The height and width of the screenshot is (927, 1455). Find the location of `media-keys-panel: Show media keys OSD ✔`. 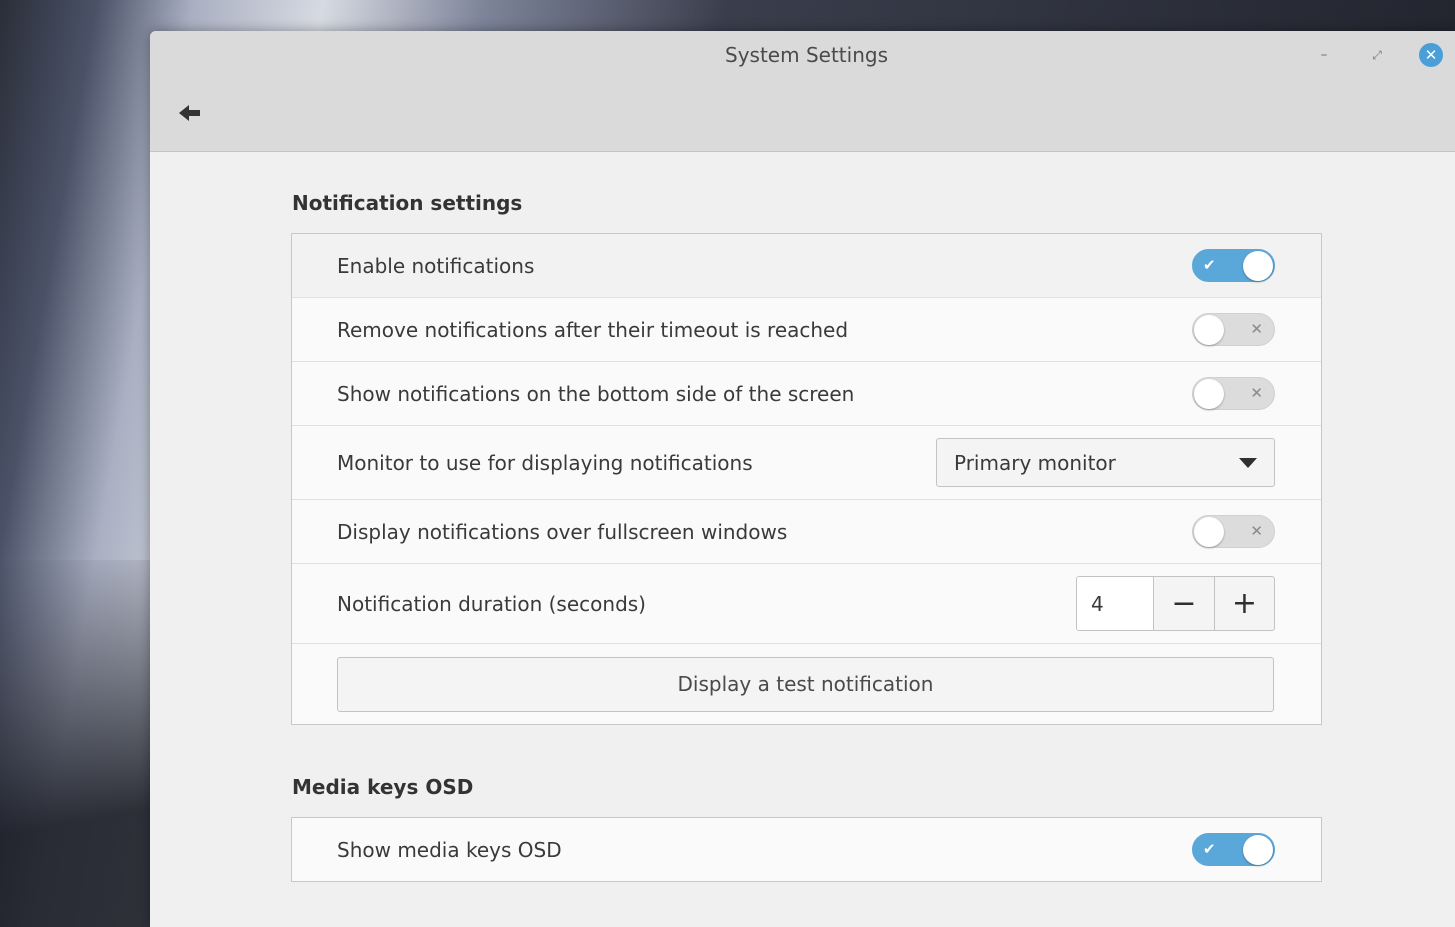

media-keys-panel: Show media keys OSD ✔ is located at coordinates (806, 849).